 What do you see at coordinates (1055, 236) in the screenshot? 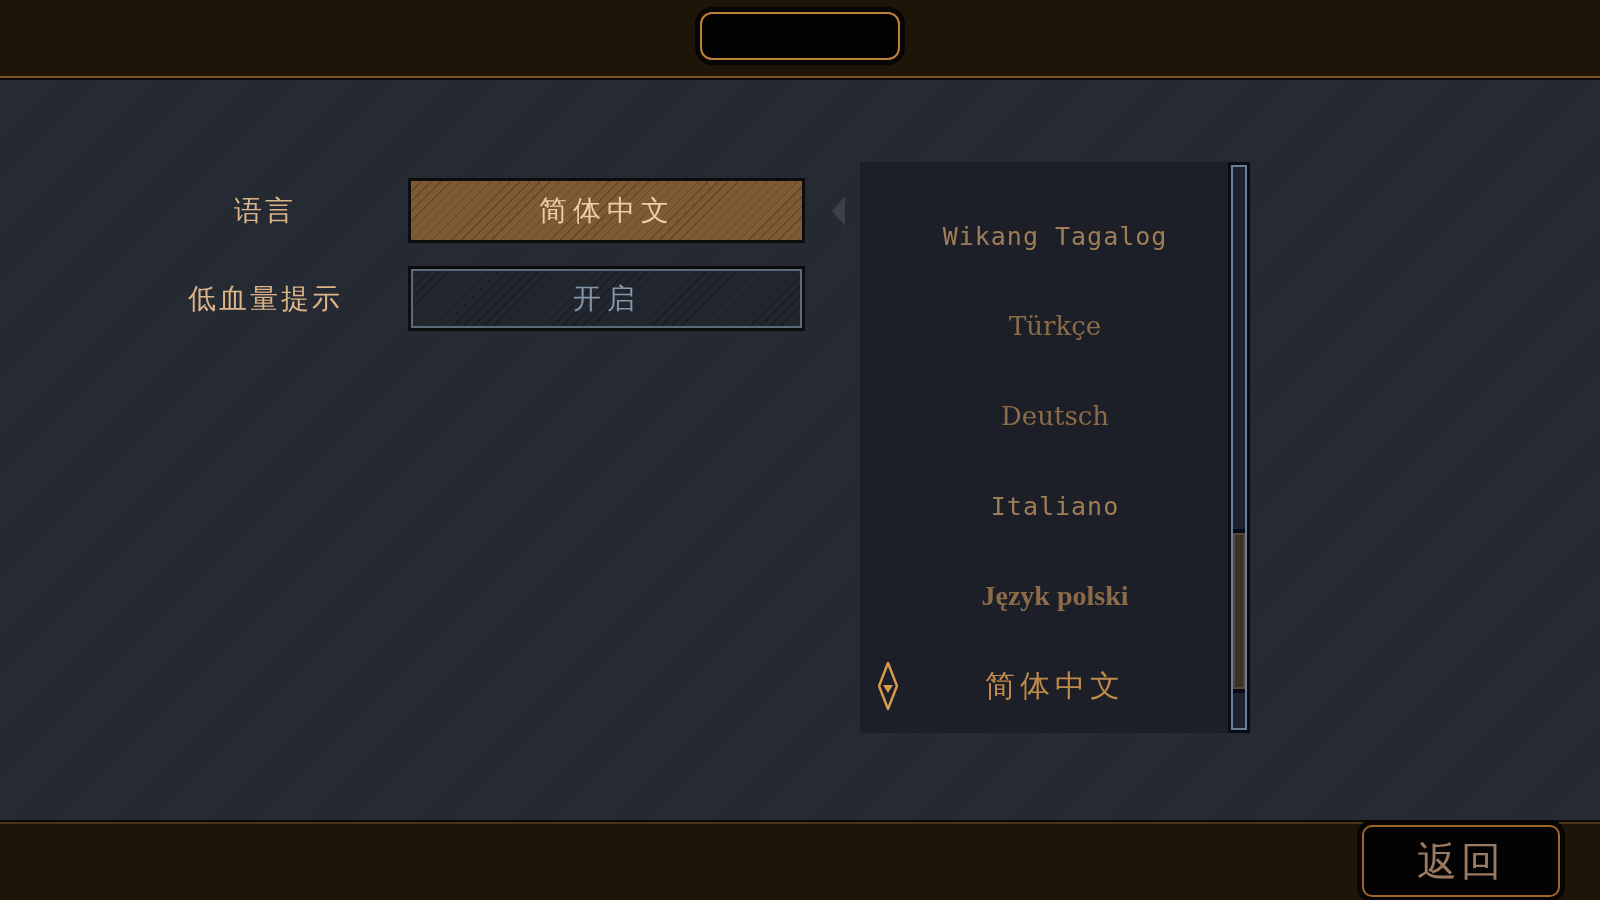
I see `language-option: Wikang Tagalog` at bounding box center [1055, 236].